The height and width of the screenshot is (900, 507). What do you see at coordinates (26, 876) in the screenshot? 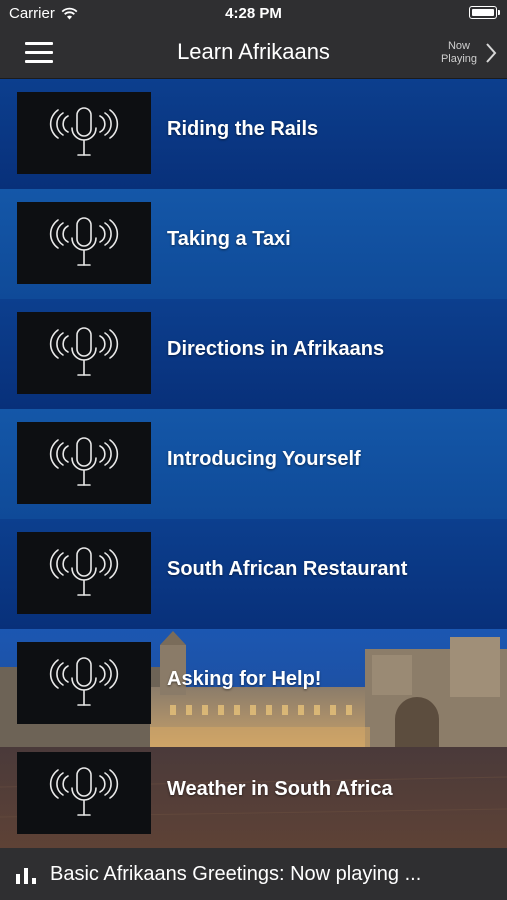
I see `audio-bars-icon` at bounding box center [26, 876].